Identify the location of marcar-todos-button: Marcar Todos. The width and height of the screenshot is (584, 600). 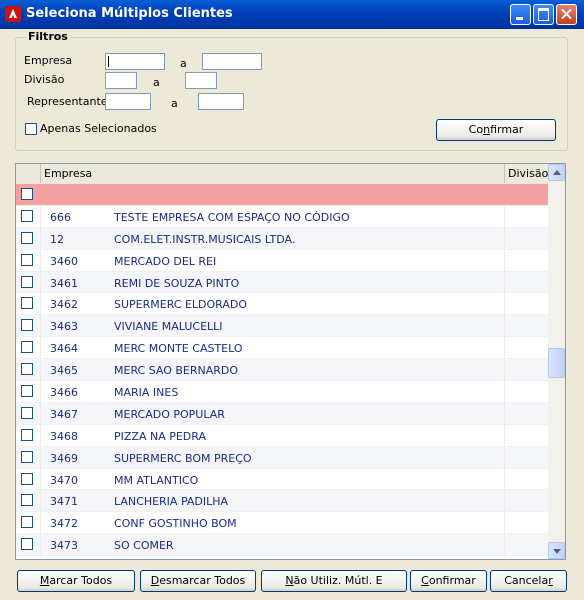
(76, 581).